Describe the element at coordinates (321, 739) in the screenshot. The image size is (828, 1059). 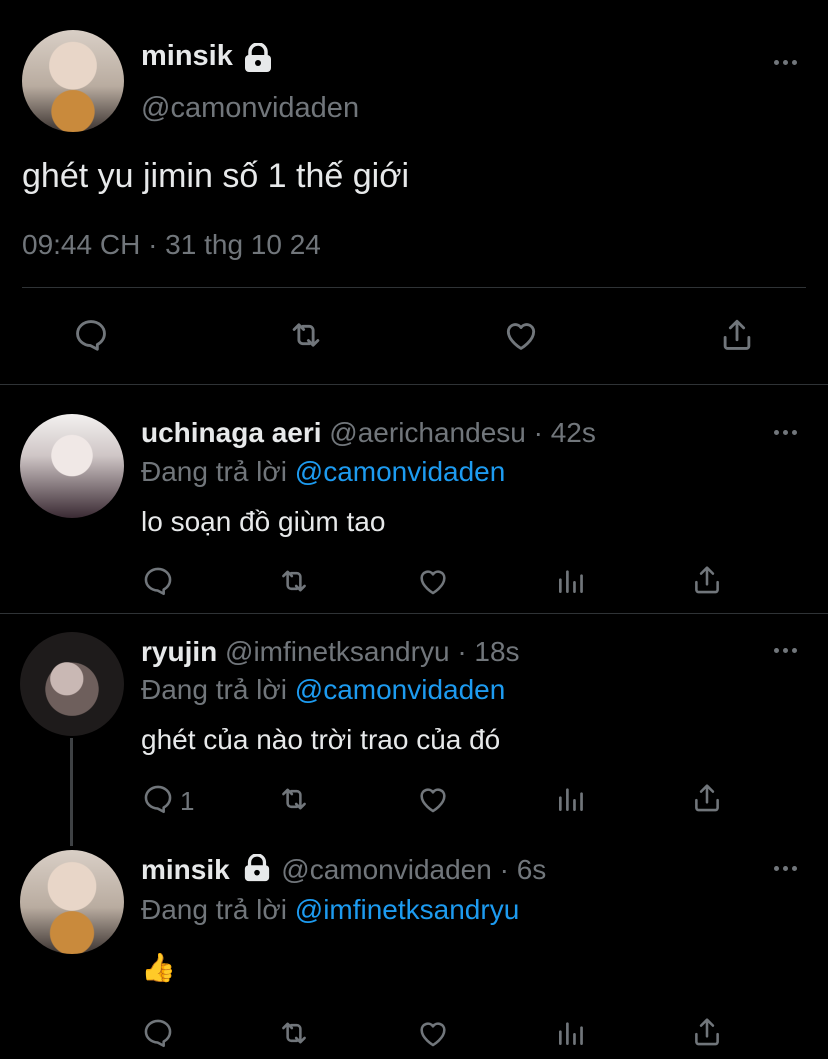
I see `reply-text: ghét của nào trời trao của đó` at that location.